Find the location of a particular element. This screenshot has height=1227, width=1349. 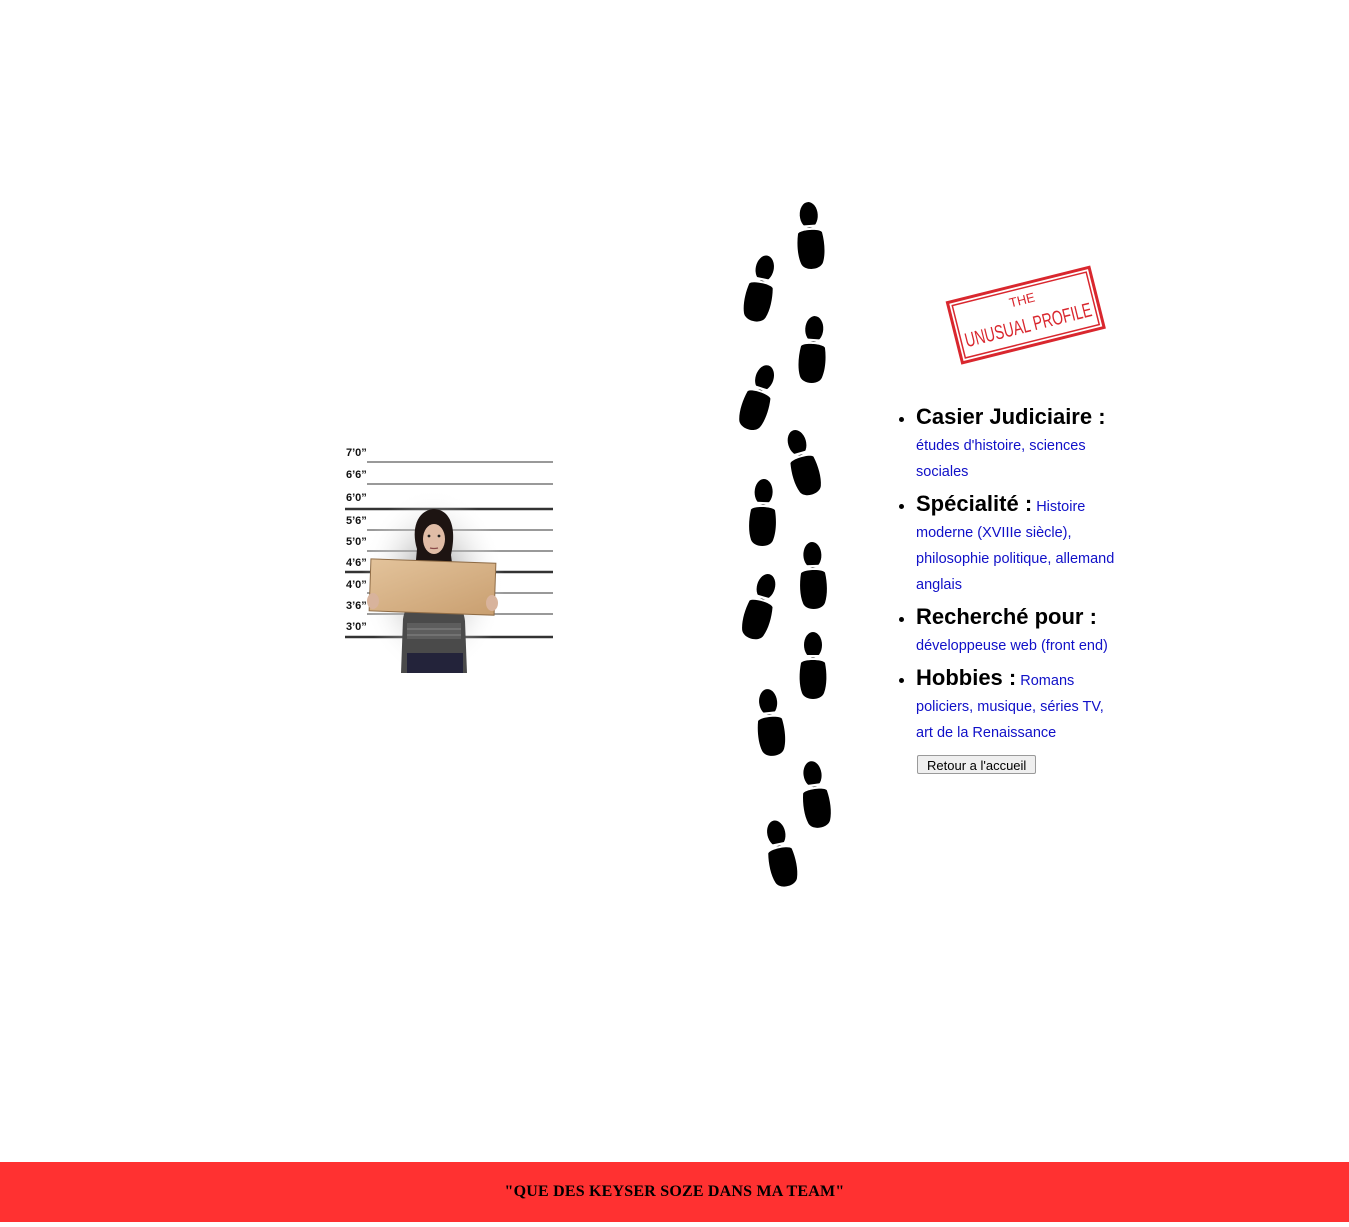

profile-label: Recherché pour : is located at coordinates (1006, 616).